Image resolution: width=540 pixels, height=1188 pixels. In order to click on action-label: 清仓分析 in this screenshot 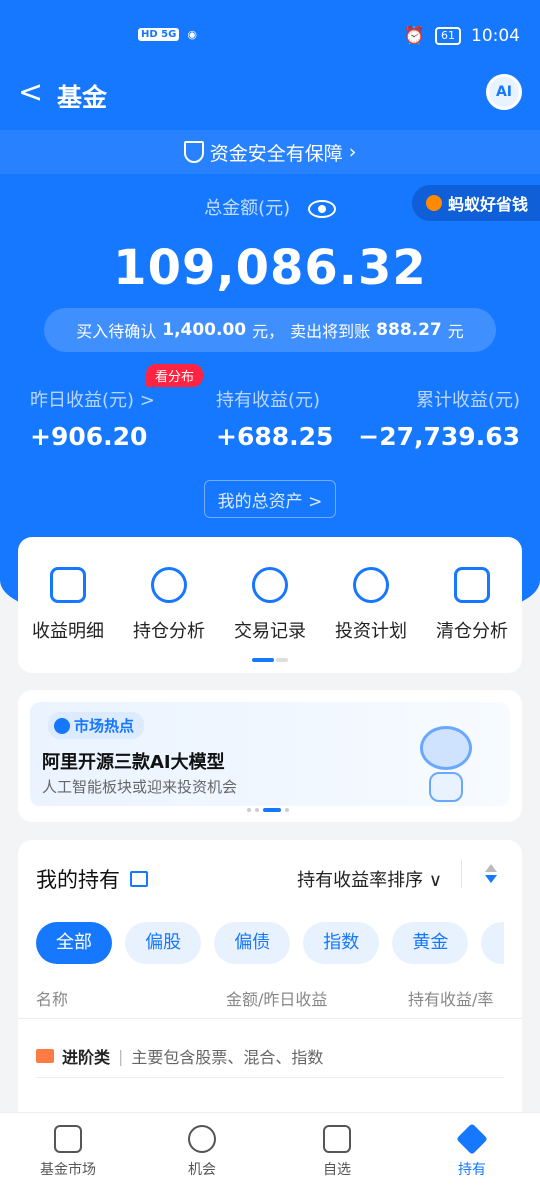, I will do `click(472, 631)`.